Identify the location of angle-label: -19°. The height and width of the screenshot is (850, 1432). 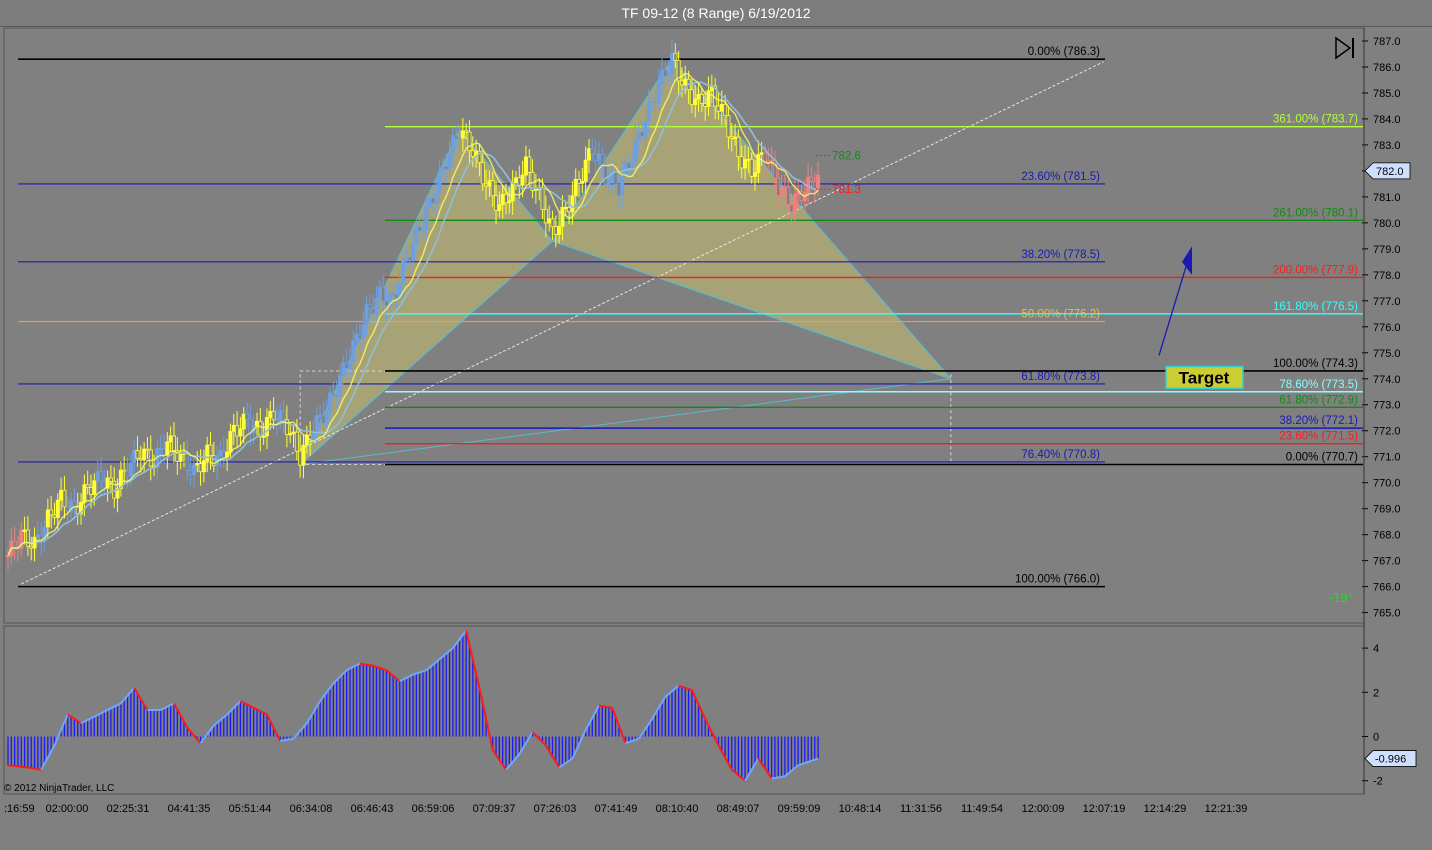
(1341, 597).